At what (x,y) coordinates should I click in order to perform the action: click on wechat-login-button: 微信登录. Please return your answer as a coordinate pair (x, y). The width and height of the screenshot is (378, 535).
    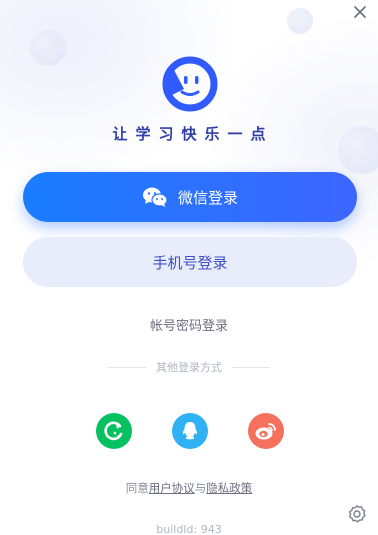
    Looking at the image, I should click on (190, 197).